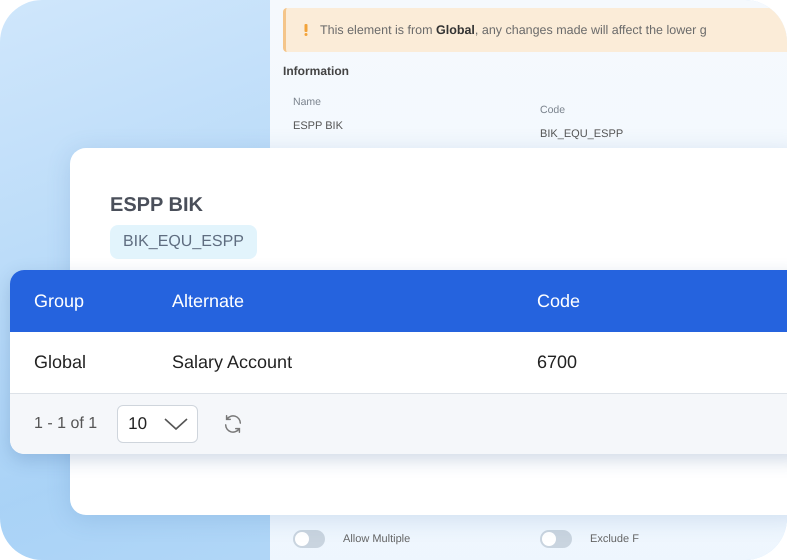 The image size is (787, 560). What do you see at coordinates (307, 102) in the screenshot?
I see `field-label: Name` at bounding box center [307, 102].